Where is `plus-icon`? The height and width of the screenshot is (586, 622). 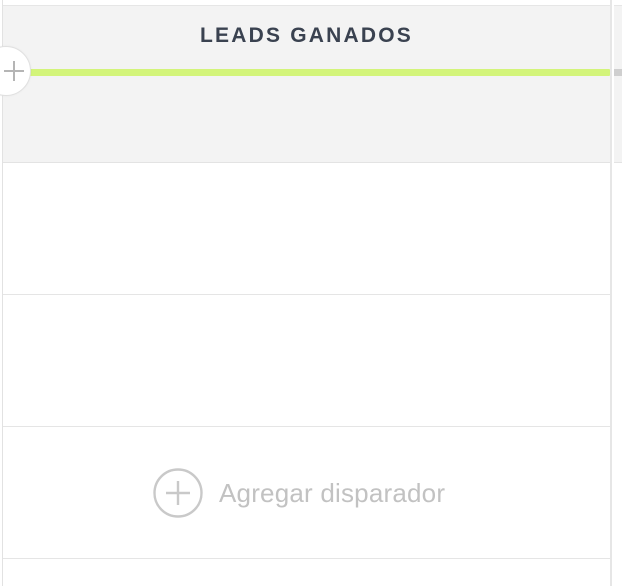
plus-icon is located at coordinates (14, 71).